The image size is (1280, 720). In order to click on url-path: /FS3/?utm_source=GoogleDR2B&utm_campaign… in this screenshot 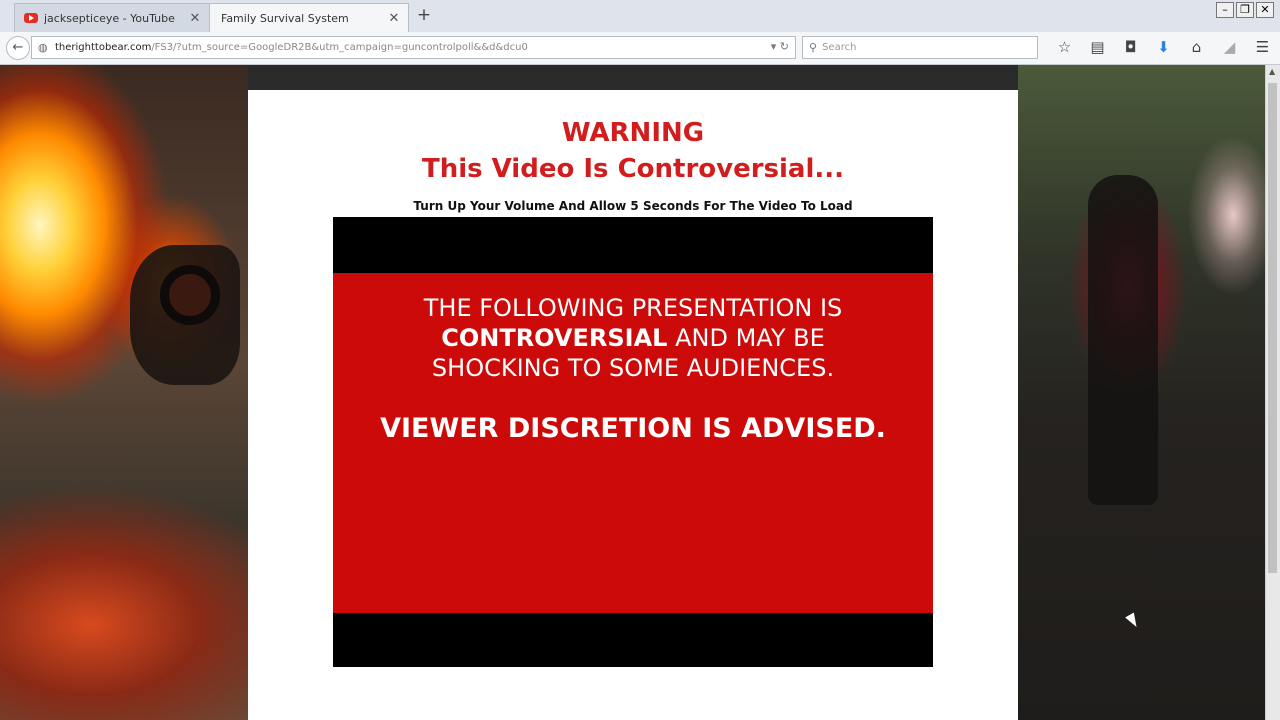, I will do `click(339, 47)`.